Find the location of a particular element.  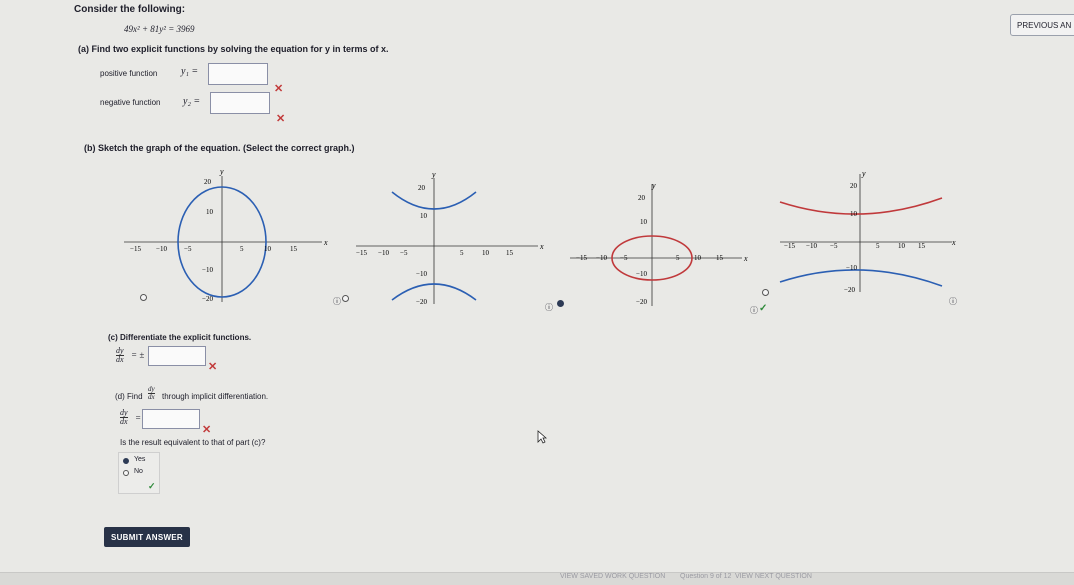

y1-incorrect-icon: ✕ is located at coordinates (279, 89).